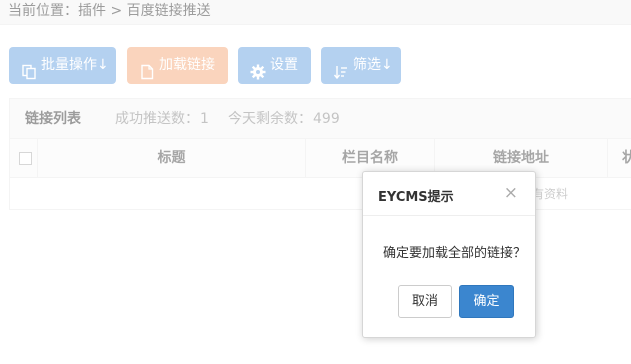 This screenshot has width=631, height=364. Describe the element at coordinates (425, 301) in the screenshot. I see `cancel-button: 取消` at that location.